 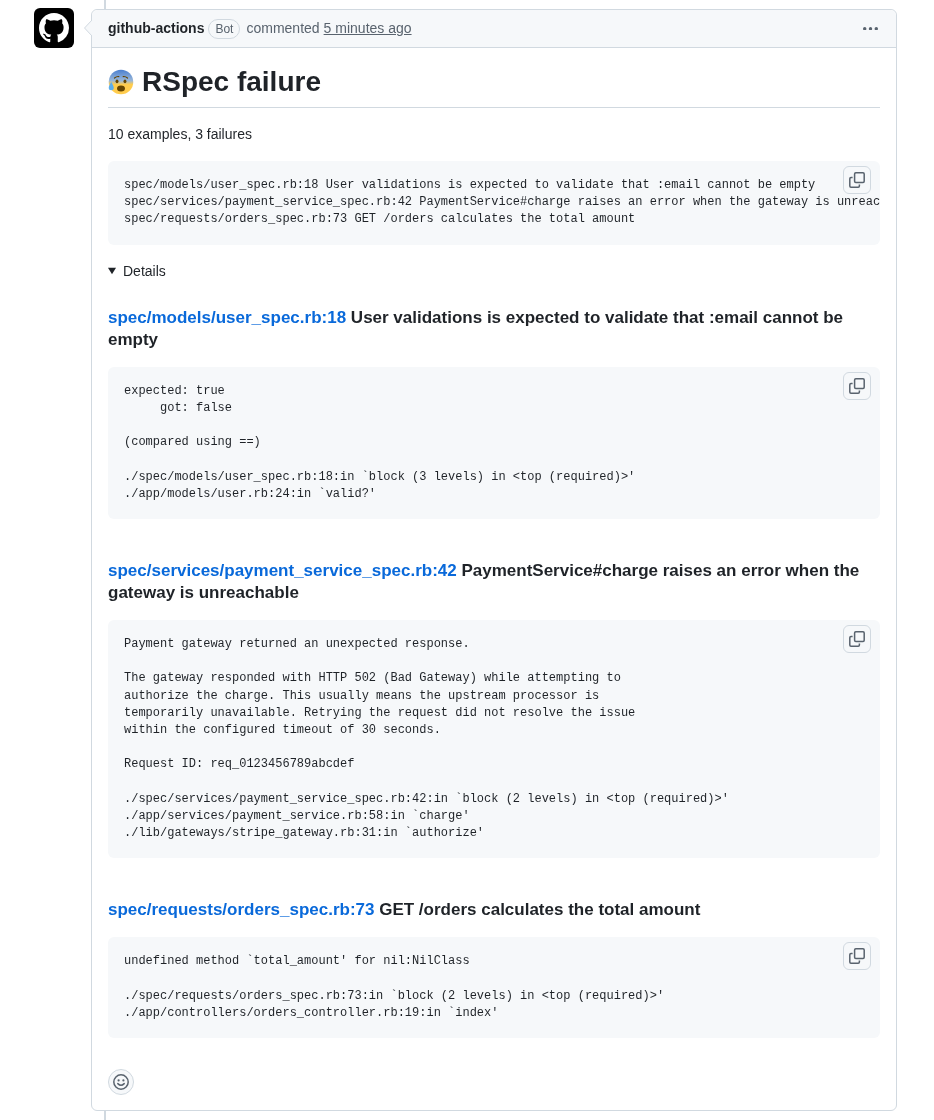 I want to click on code-line: ./lib/gateways/stripe_gateway.rb:31:in `authorize', so click(x=304, y=834).